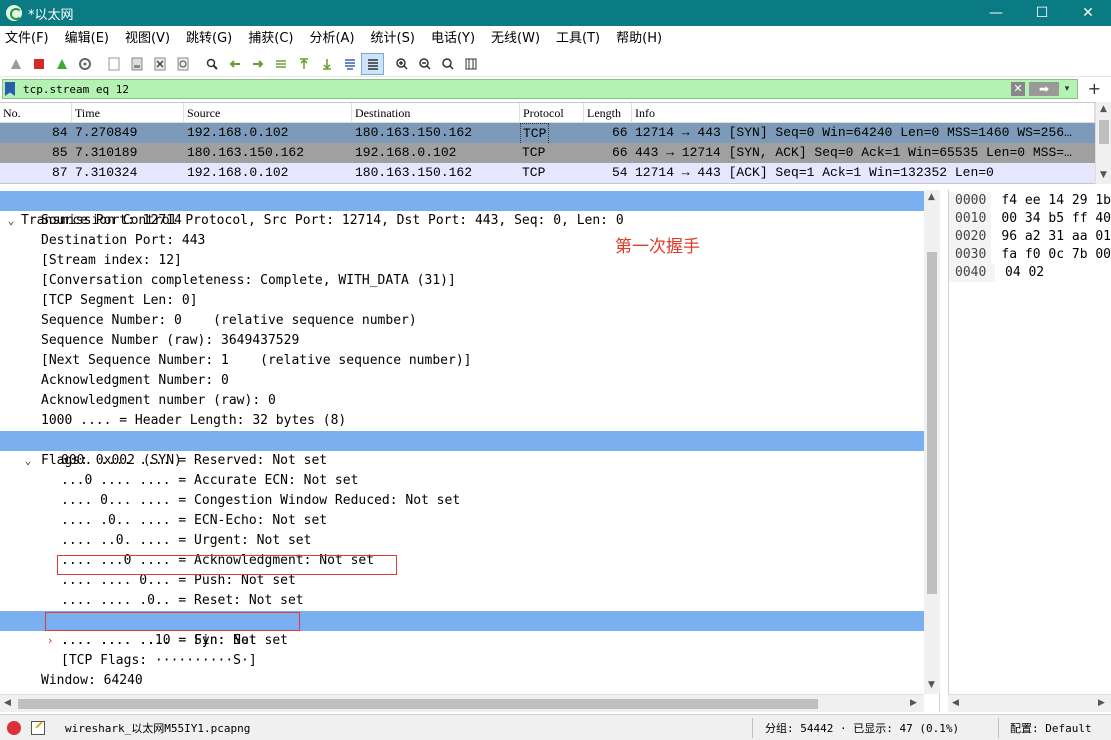 Image resolution: width=1111 pixels, height=740 pixels. What do you see at coordinates (159, 64) in the screenshot?
I see `close-file-icon` at bounding box center [159, 64].